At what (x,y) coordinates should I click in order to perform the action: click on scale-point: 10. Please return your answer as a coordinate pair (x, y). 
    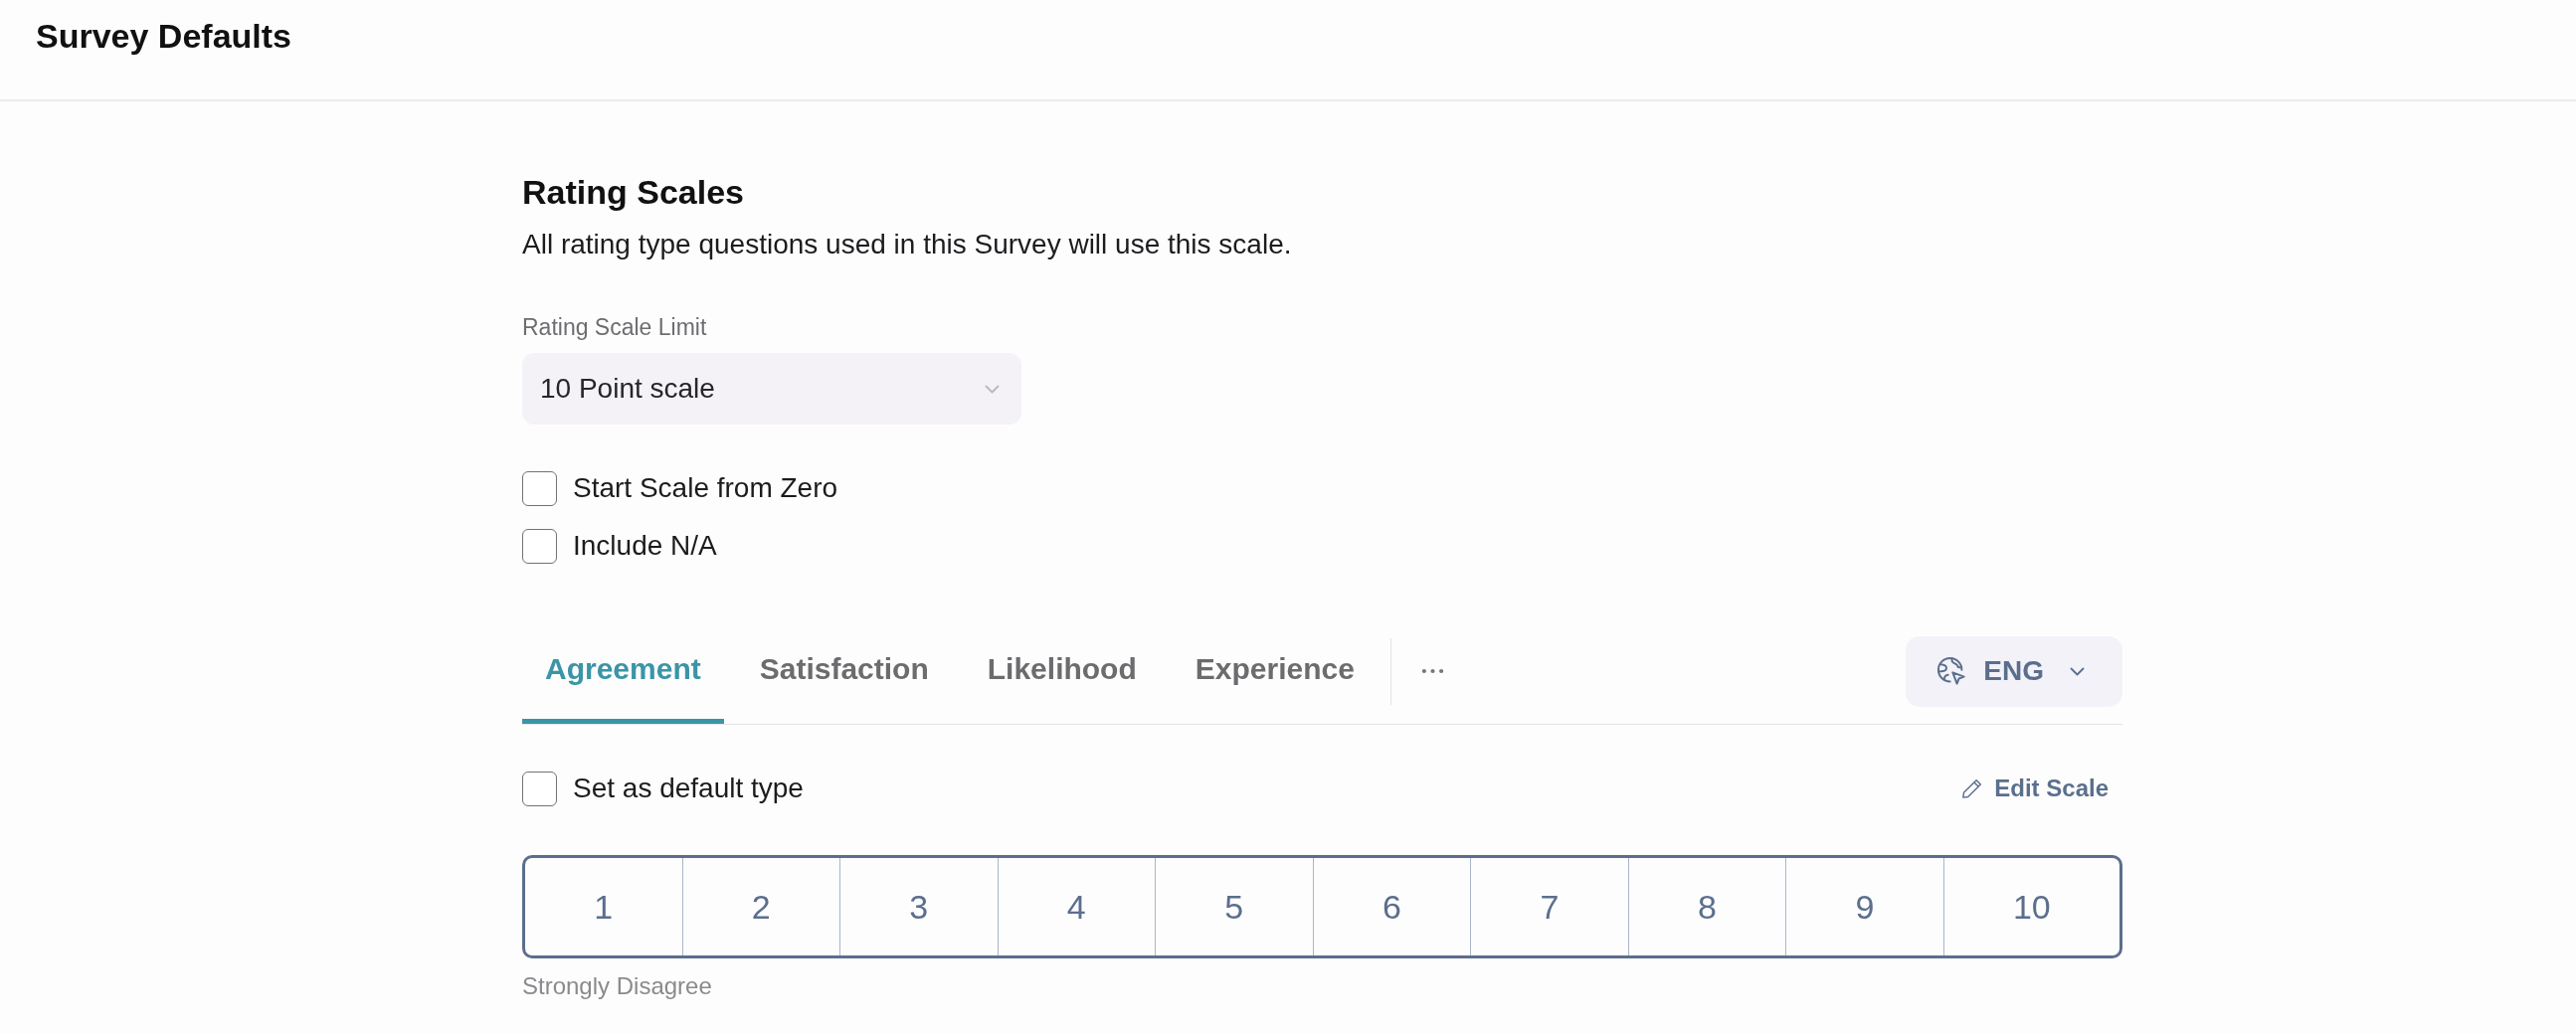
    Looking at the image, I should click on (2030, 907).